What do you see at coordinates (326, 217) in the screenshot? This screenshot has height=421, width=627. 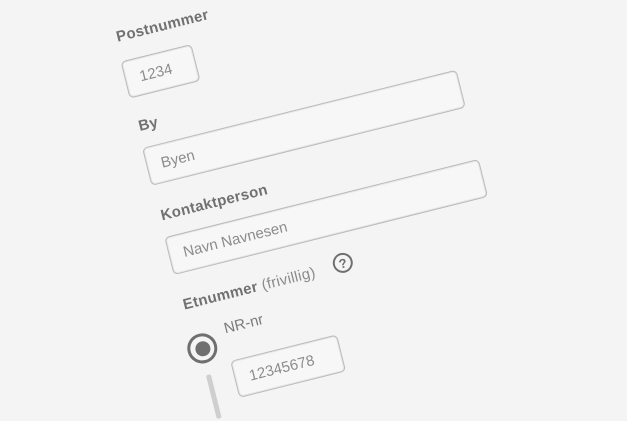 I see `contact-person-input: Navn Navnesen` at bounding box center [326, 217].